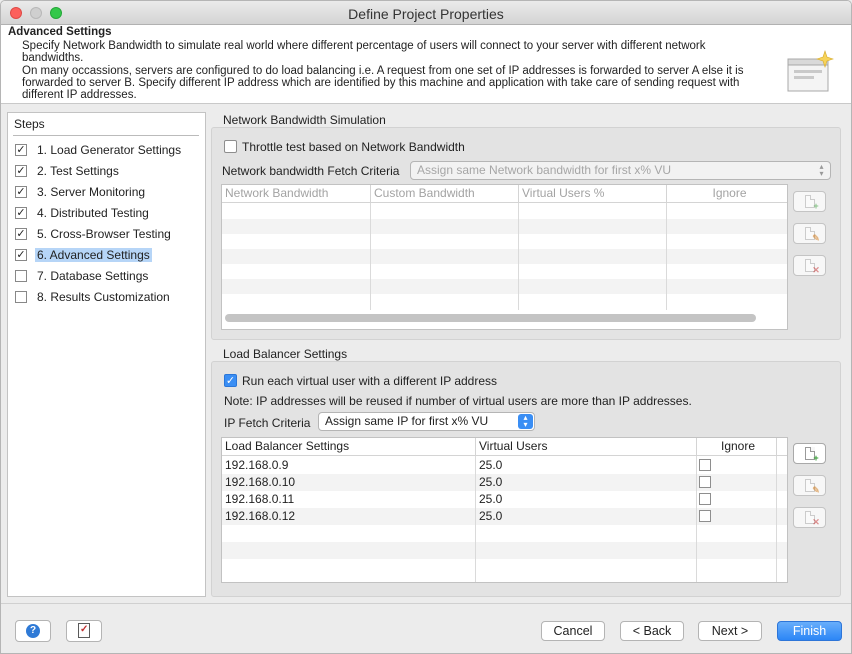 This screenshot has width=852, height=654. Describe the element at coordinates (29, 124) in the screenshot. I see `steps-title: Steps` at that location.